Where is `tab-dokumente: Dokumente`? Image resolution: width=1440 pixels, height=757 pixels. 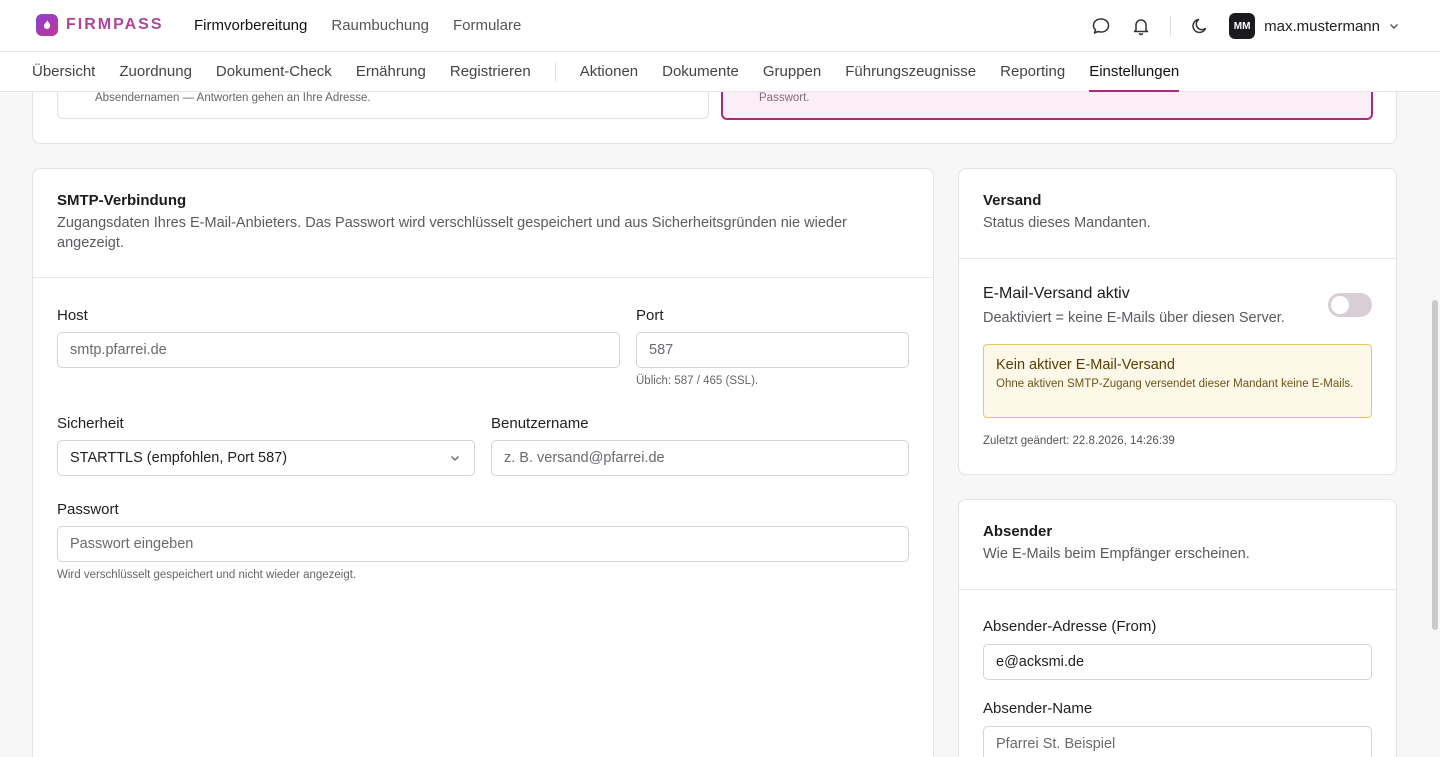
tab-dokumente: Dokumente is located at coordinates (700, 72).